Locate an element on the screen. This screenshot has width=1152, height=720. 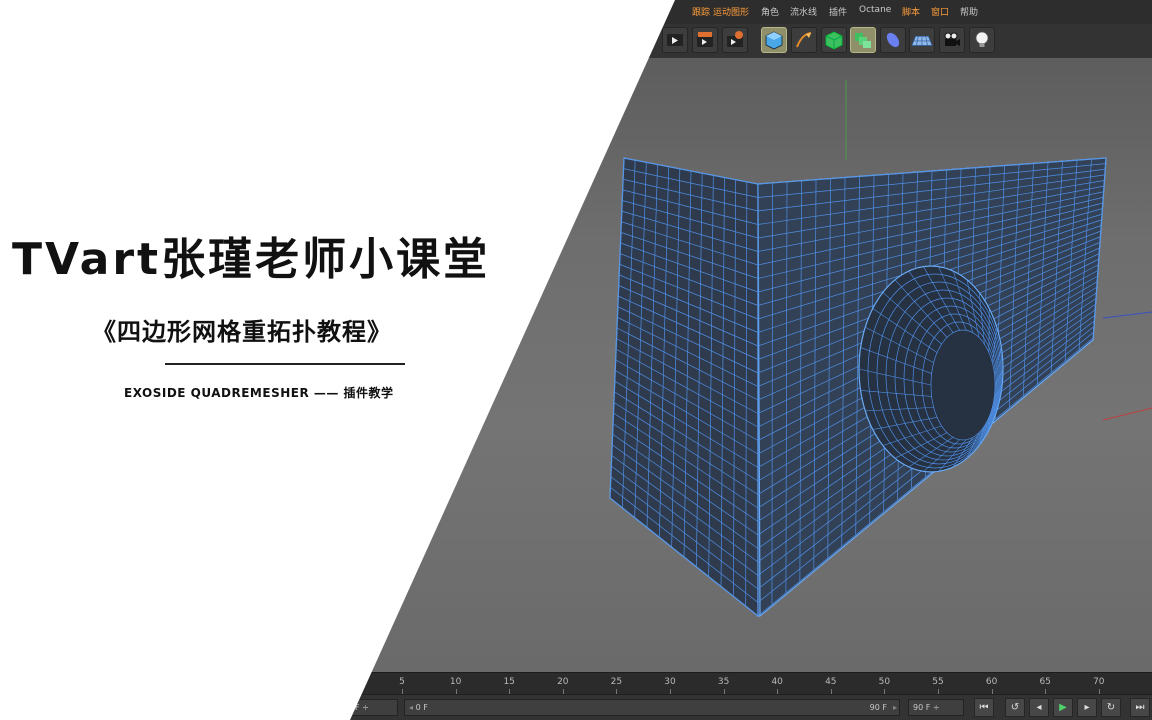
menu-item-plugins: 插件 is located at coordinates (838, 11).